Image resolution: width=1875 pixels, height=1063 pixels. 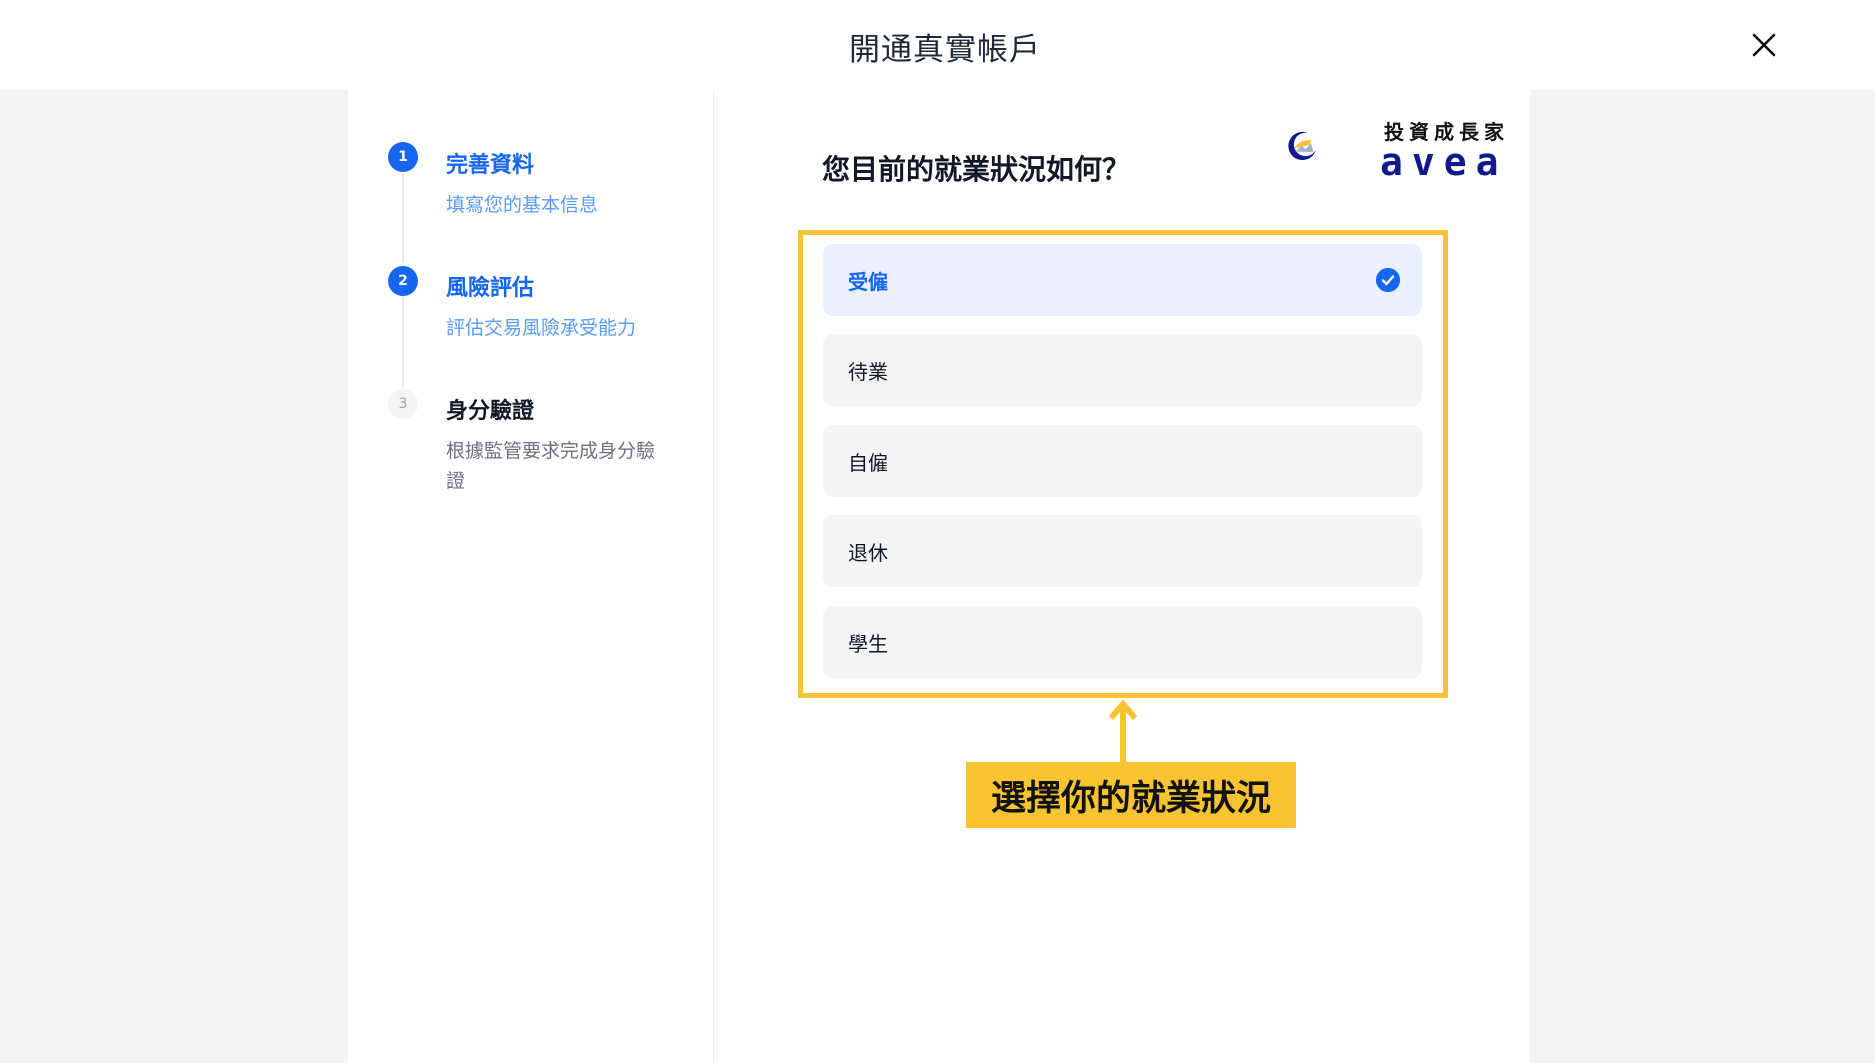 What do you see at coordinates (868, 552) in the screenshot?
I see `option-label: 退休` at bounding box center [868, 552].